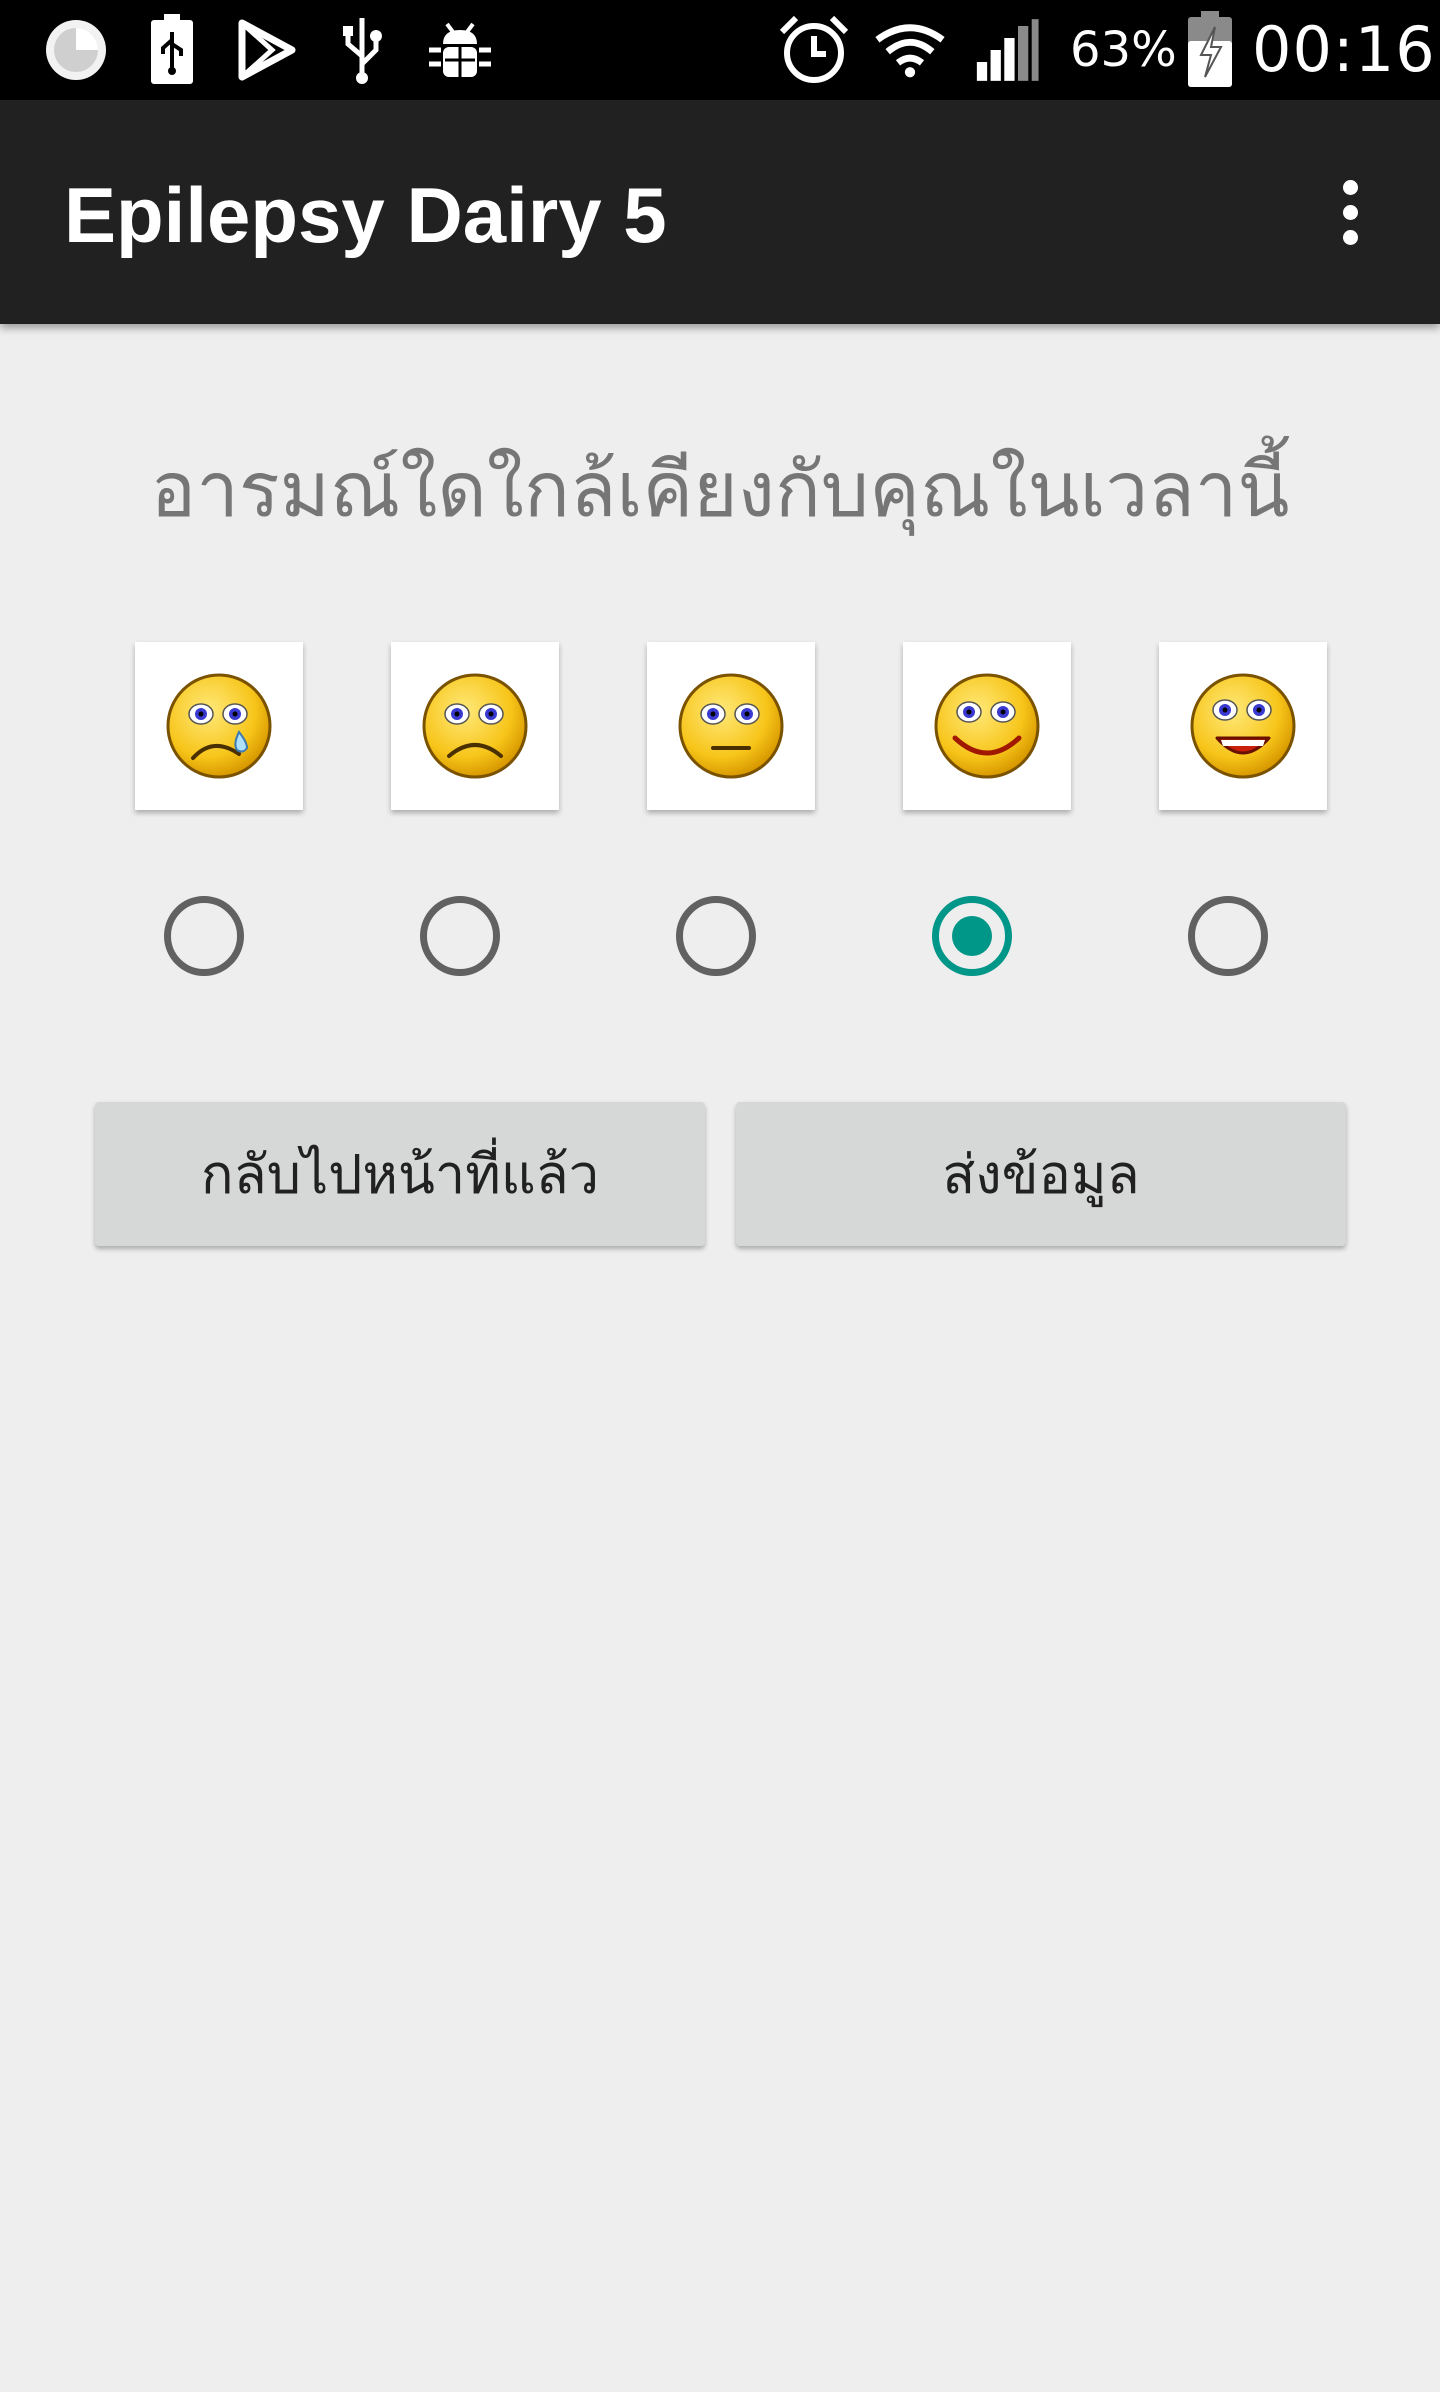  What do you see at coordinates (266, 50) in the screenshot?
I see `play-store-icon` at bounding box center [266, 50].